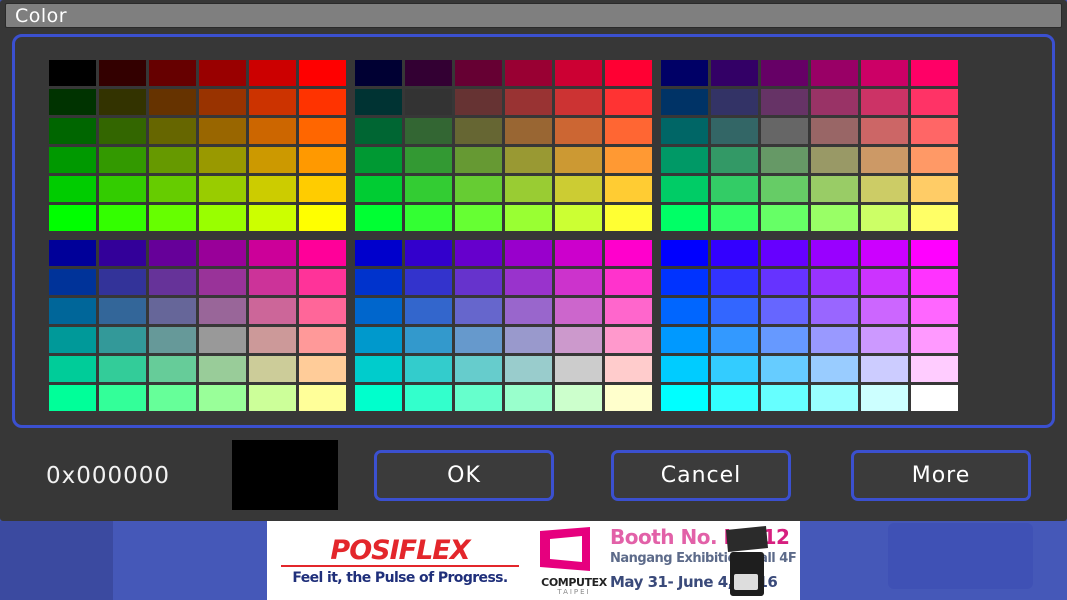 The image size is (1067, 600). What do you see at coordinates (960, 556) in the screenshot?
I see `confirm-button` at bounding box center [960, 556].